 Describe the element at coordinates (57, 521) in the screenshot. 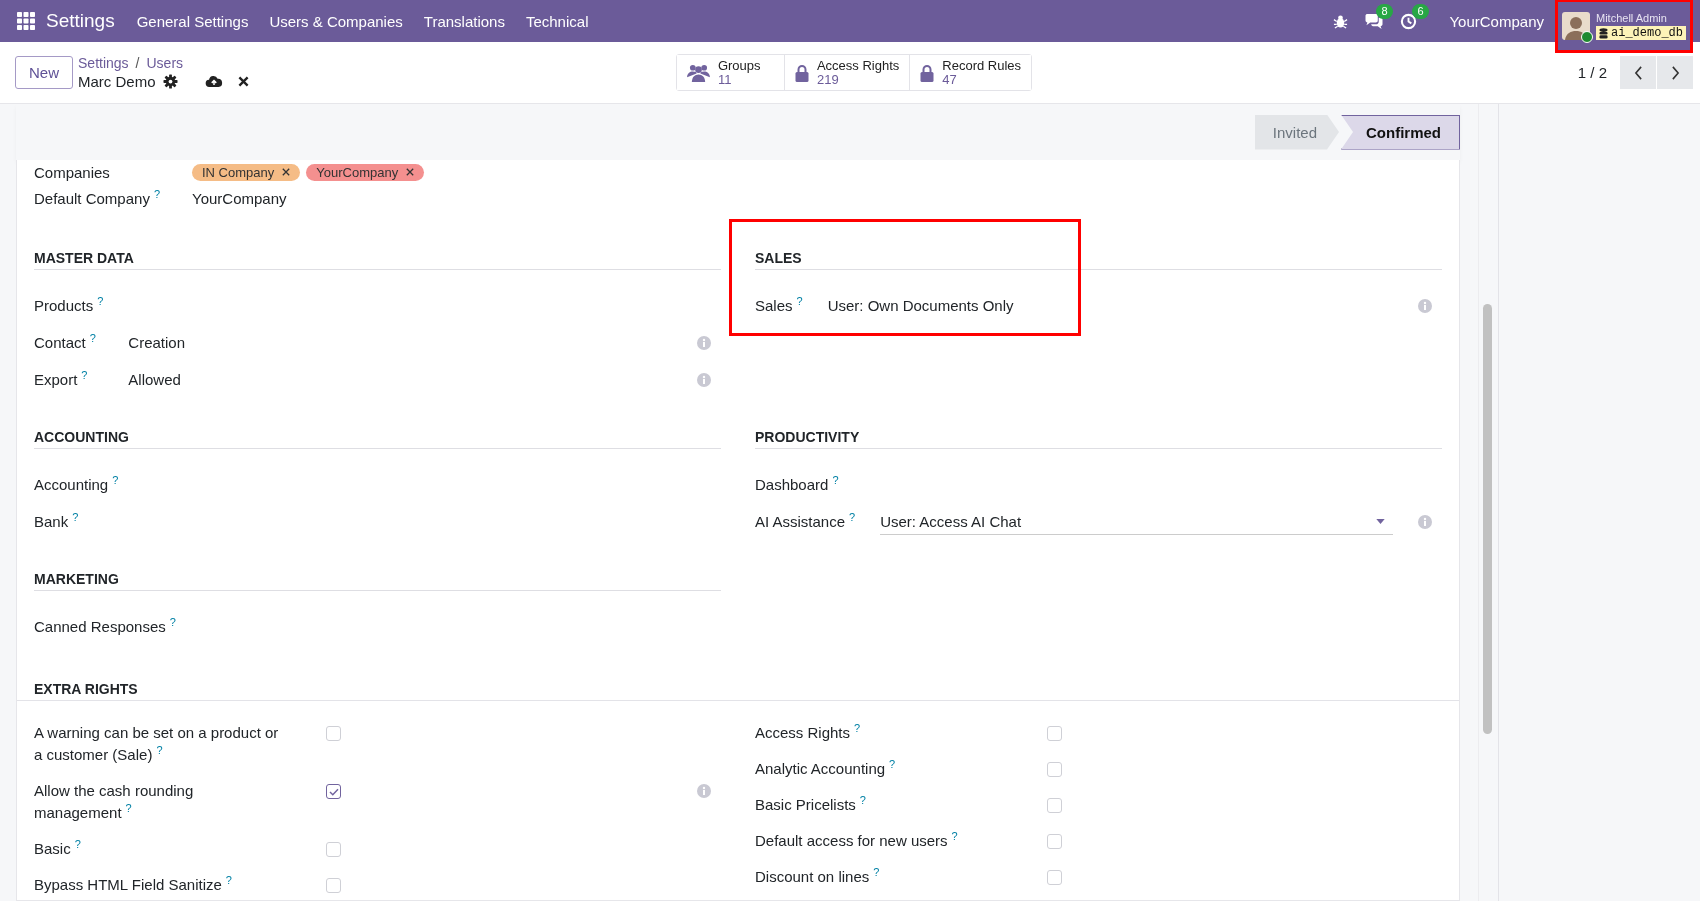

I see `field-label: Bank $^{?}$` at that location.